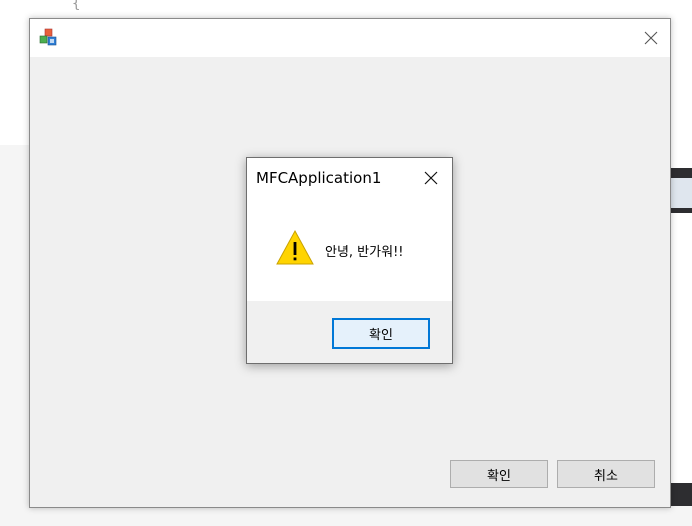 Image resolution: width=692 pixels, height=526 pixels. I want to click on main-titlebar, so click(350, 38).